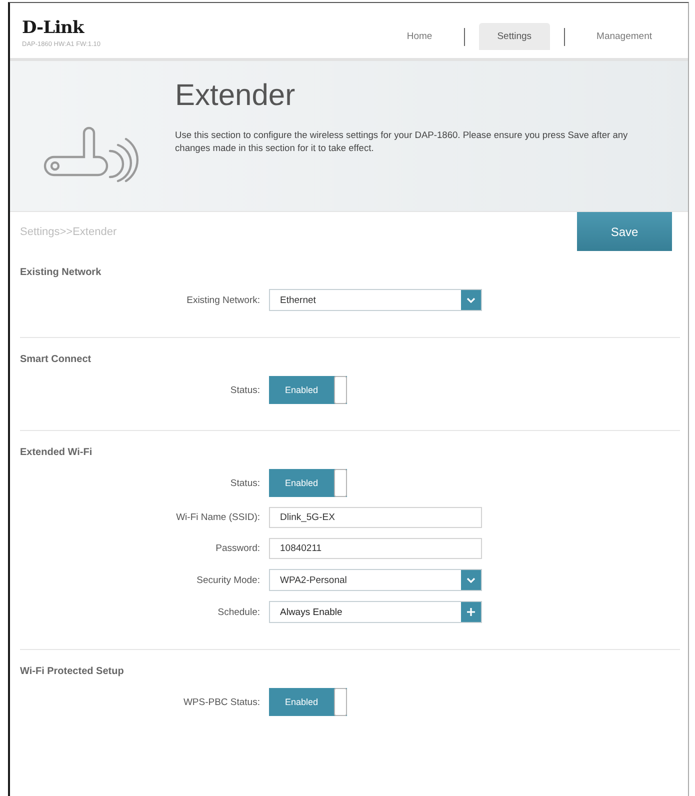  Describe the element at coordinates (238, 612) in the screenshot. I see `field-label: Schedule:` at that location.